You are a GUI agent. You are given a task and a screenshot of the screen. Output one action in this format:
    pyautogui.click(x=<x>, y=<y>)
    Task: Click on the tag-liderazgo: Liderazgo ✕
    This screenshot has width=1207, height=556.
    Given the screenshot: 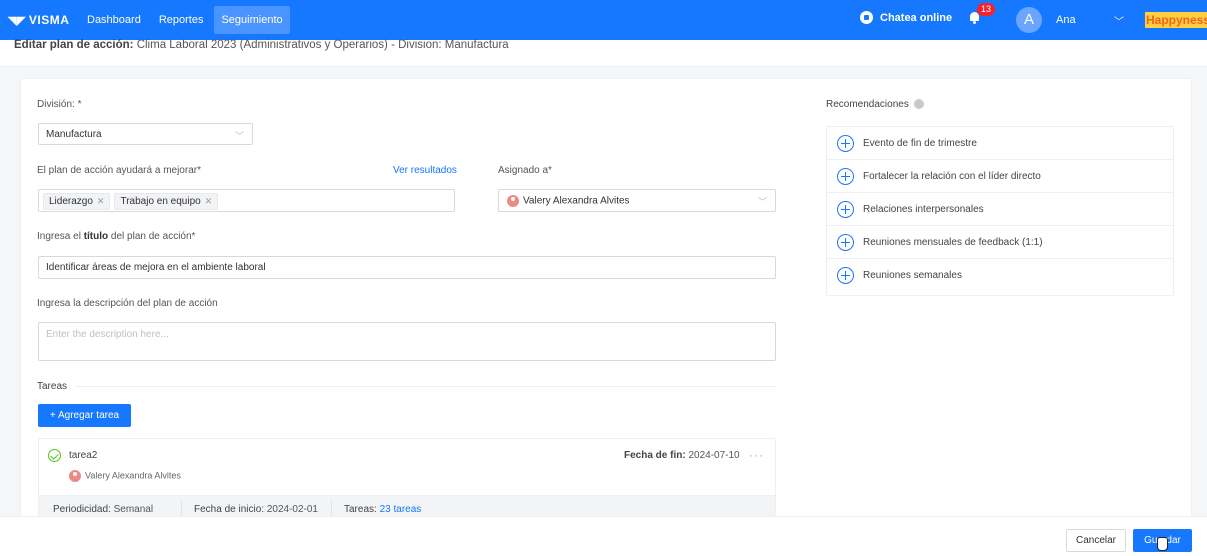 What is the action you would take?
    pyautogui.click(x=77, y=201)
    